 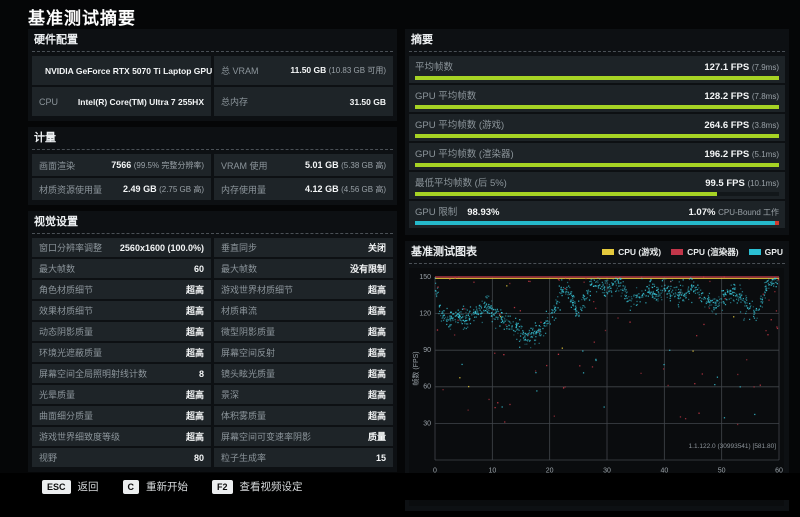 I want to click on video-settings-label: 查看视频设定, so click(x=271, y=487).